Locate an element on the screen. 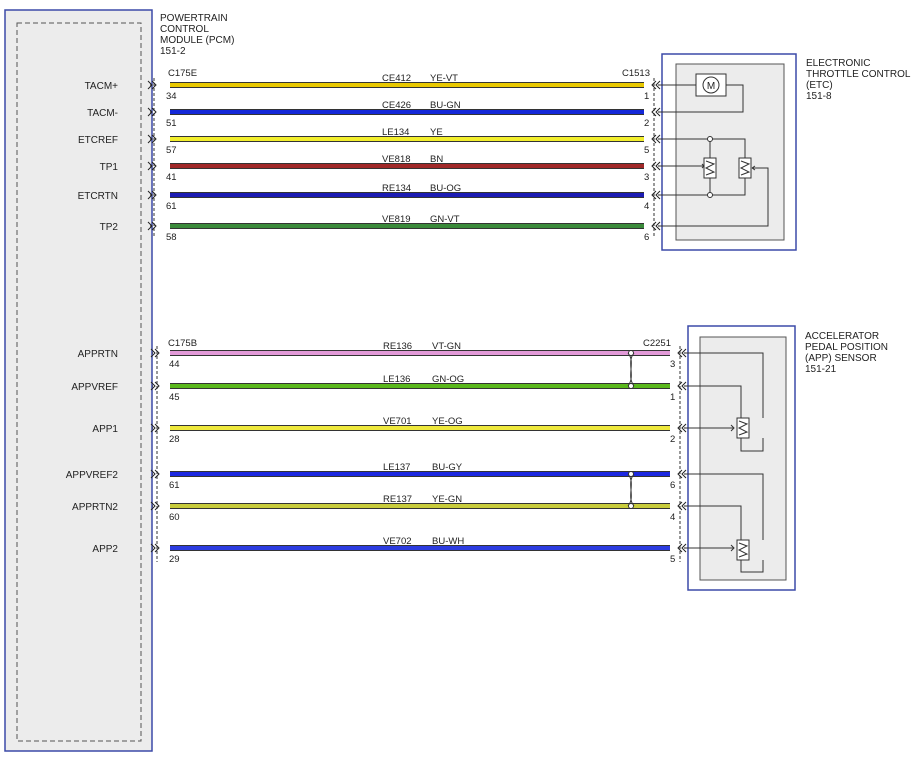  circuit-number: LE136 is located at coordinates (396, 379).